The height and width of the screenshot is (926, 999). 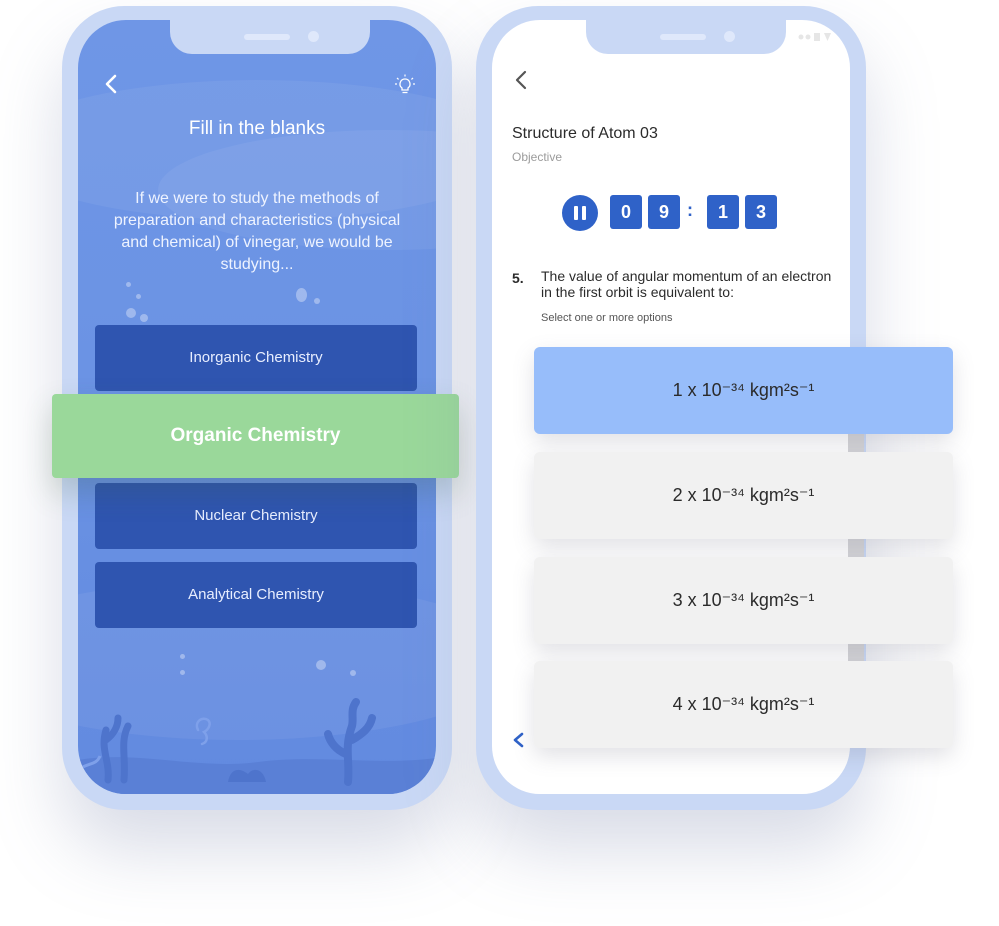 What do you see at coordinates (626, 212) in the screenshot?
I see `timer-digit-minutes-tens: 0` at bounding box center [626, 212].